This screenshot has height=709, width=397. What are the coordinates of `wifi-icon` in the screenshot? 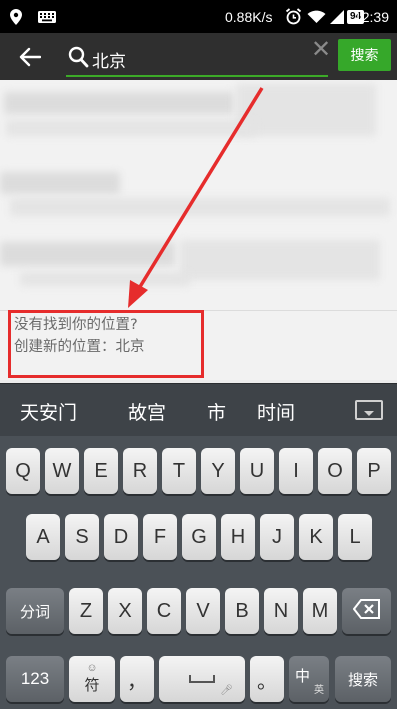 It's located at (316, 16).